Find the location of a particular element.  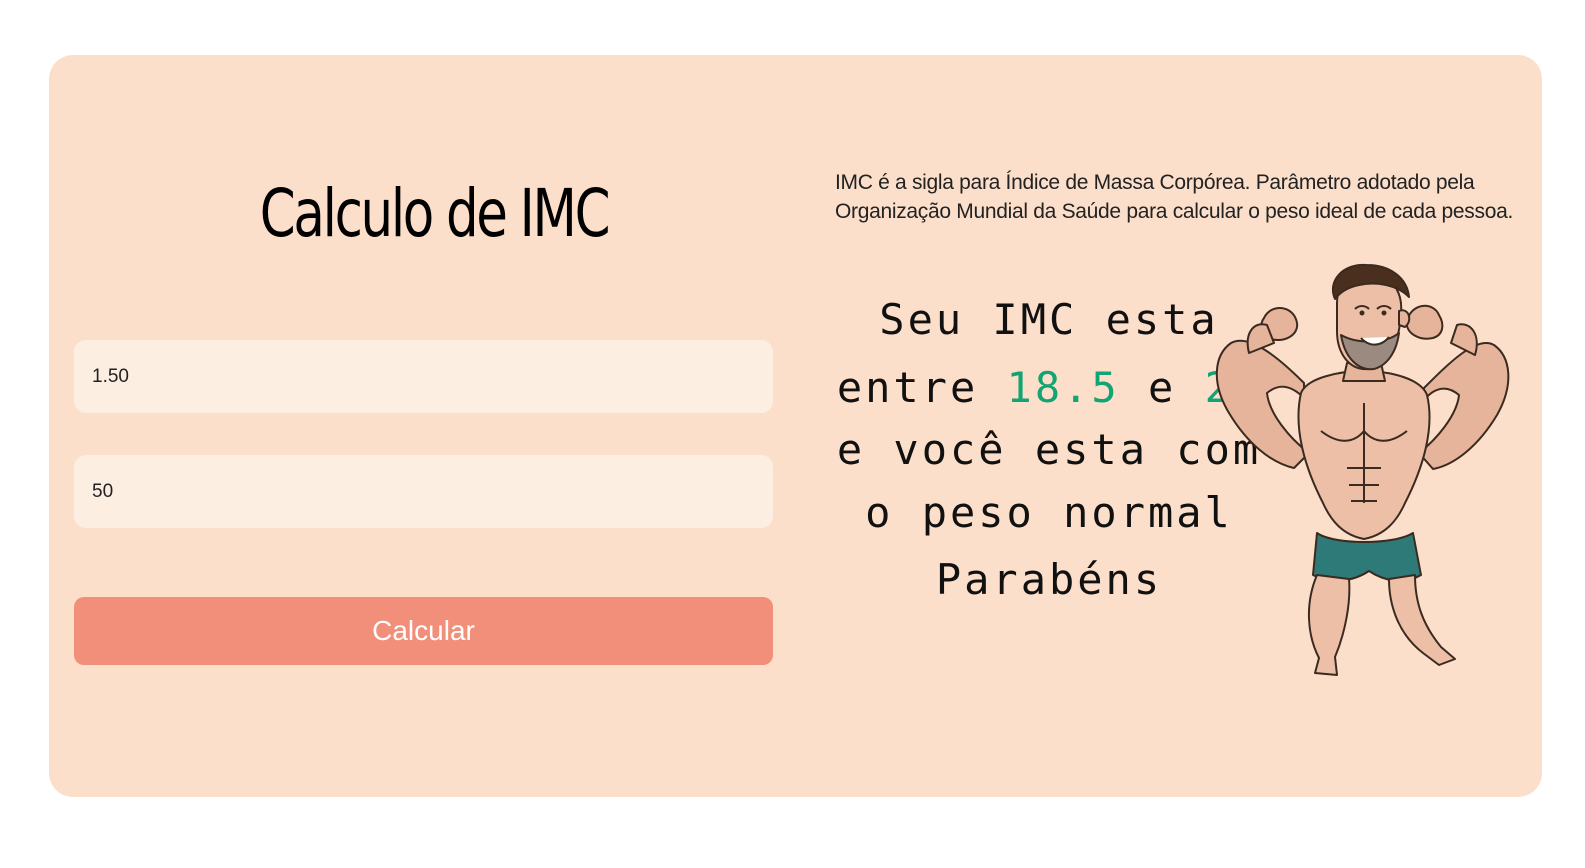

muscular-man-flexing-icon is located at coordinates (1362, 469).